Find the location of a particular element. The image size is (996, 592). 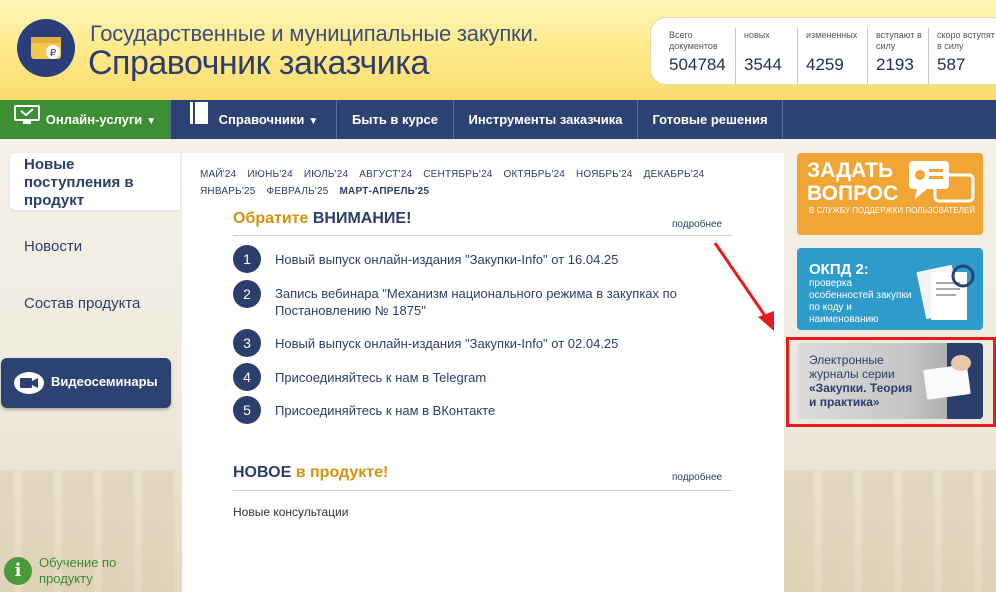

month-link: ИЮНЬ'24 is located at coordinates (270, 174).